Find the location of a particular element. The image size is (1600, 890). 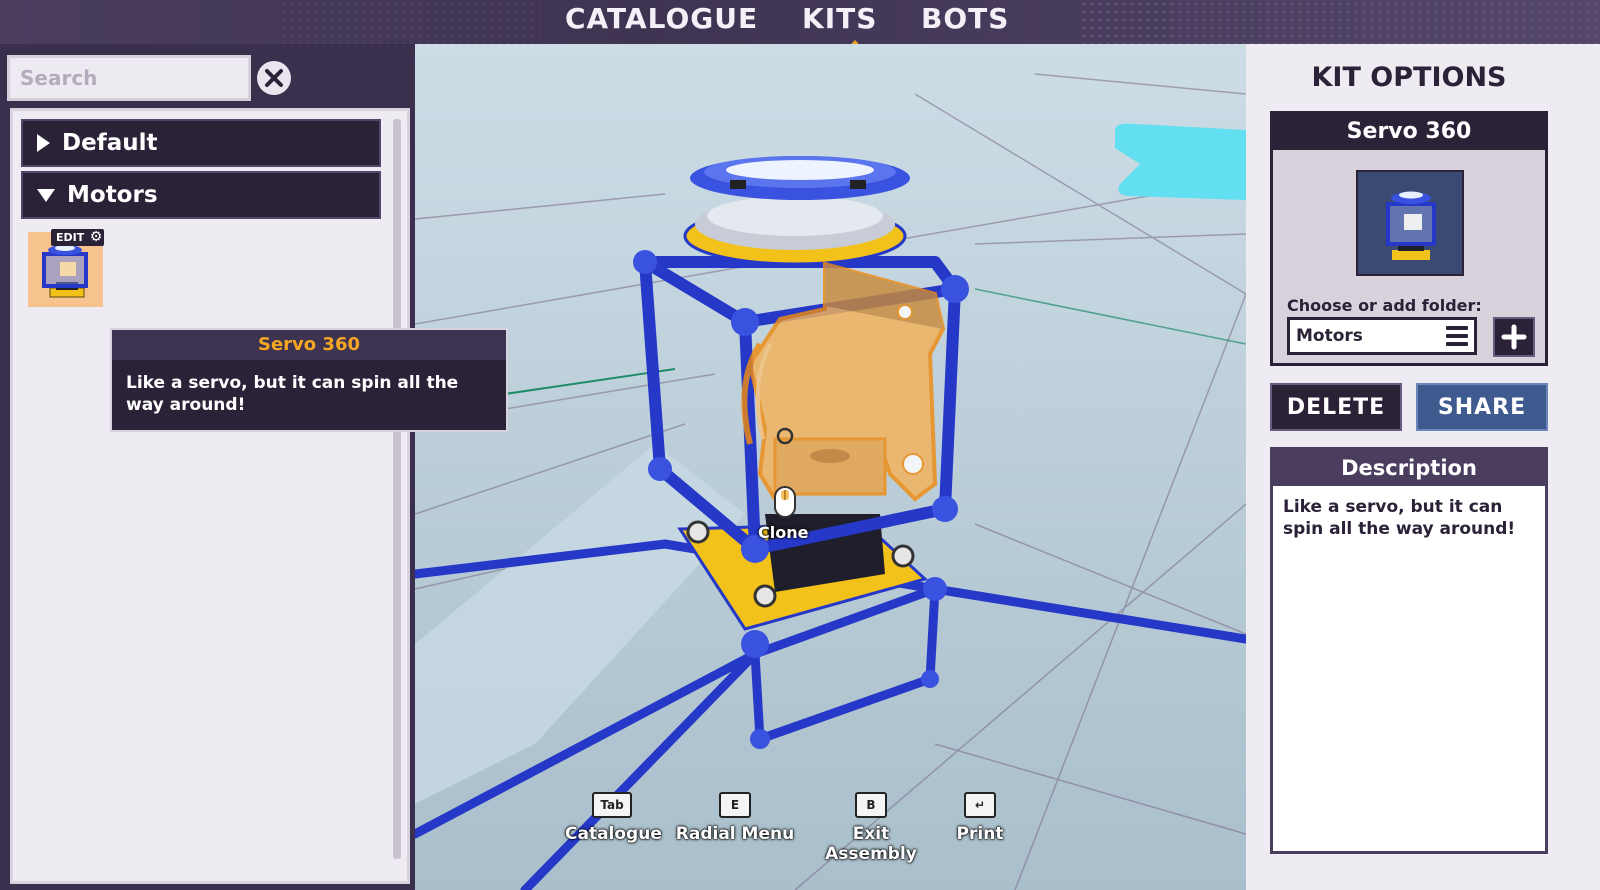

cursor-action-label: Clone is located at coordinates (783, 532).